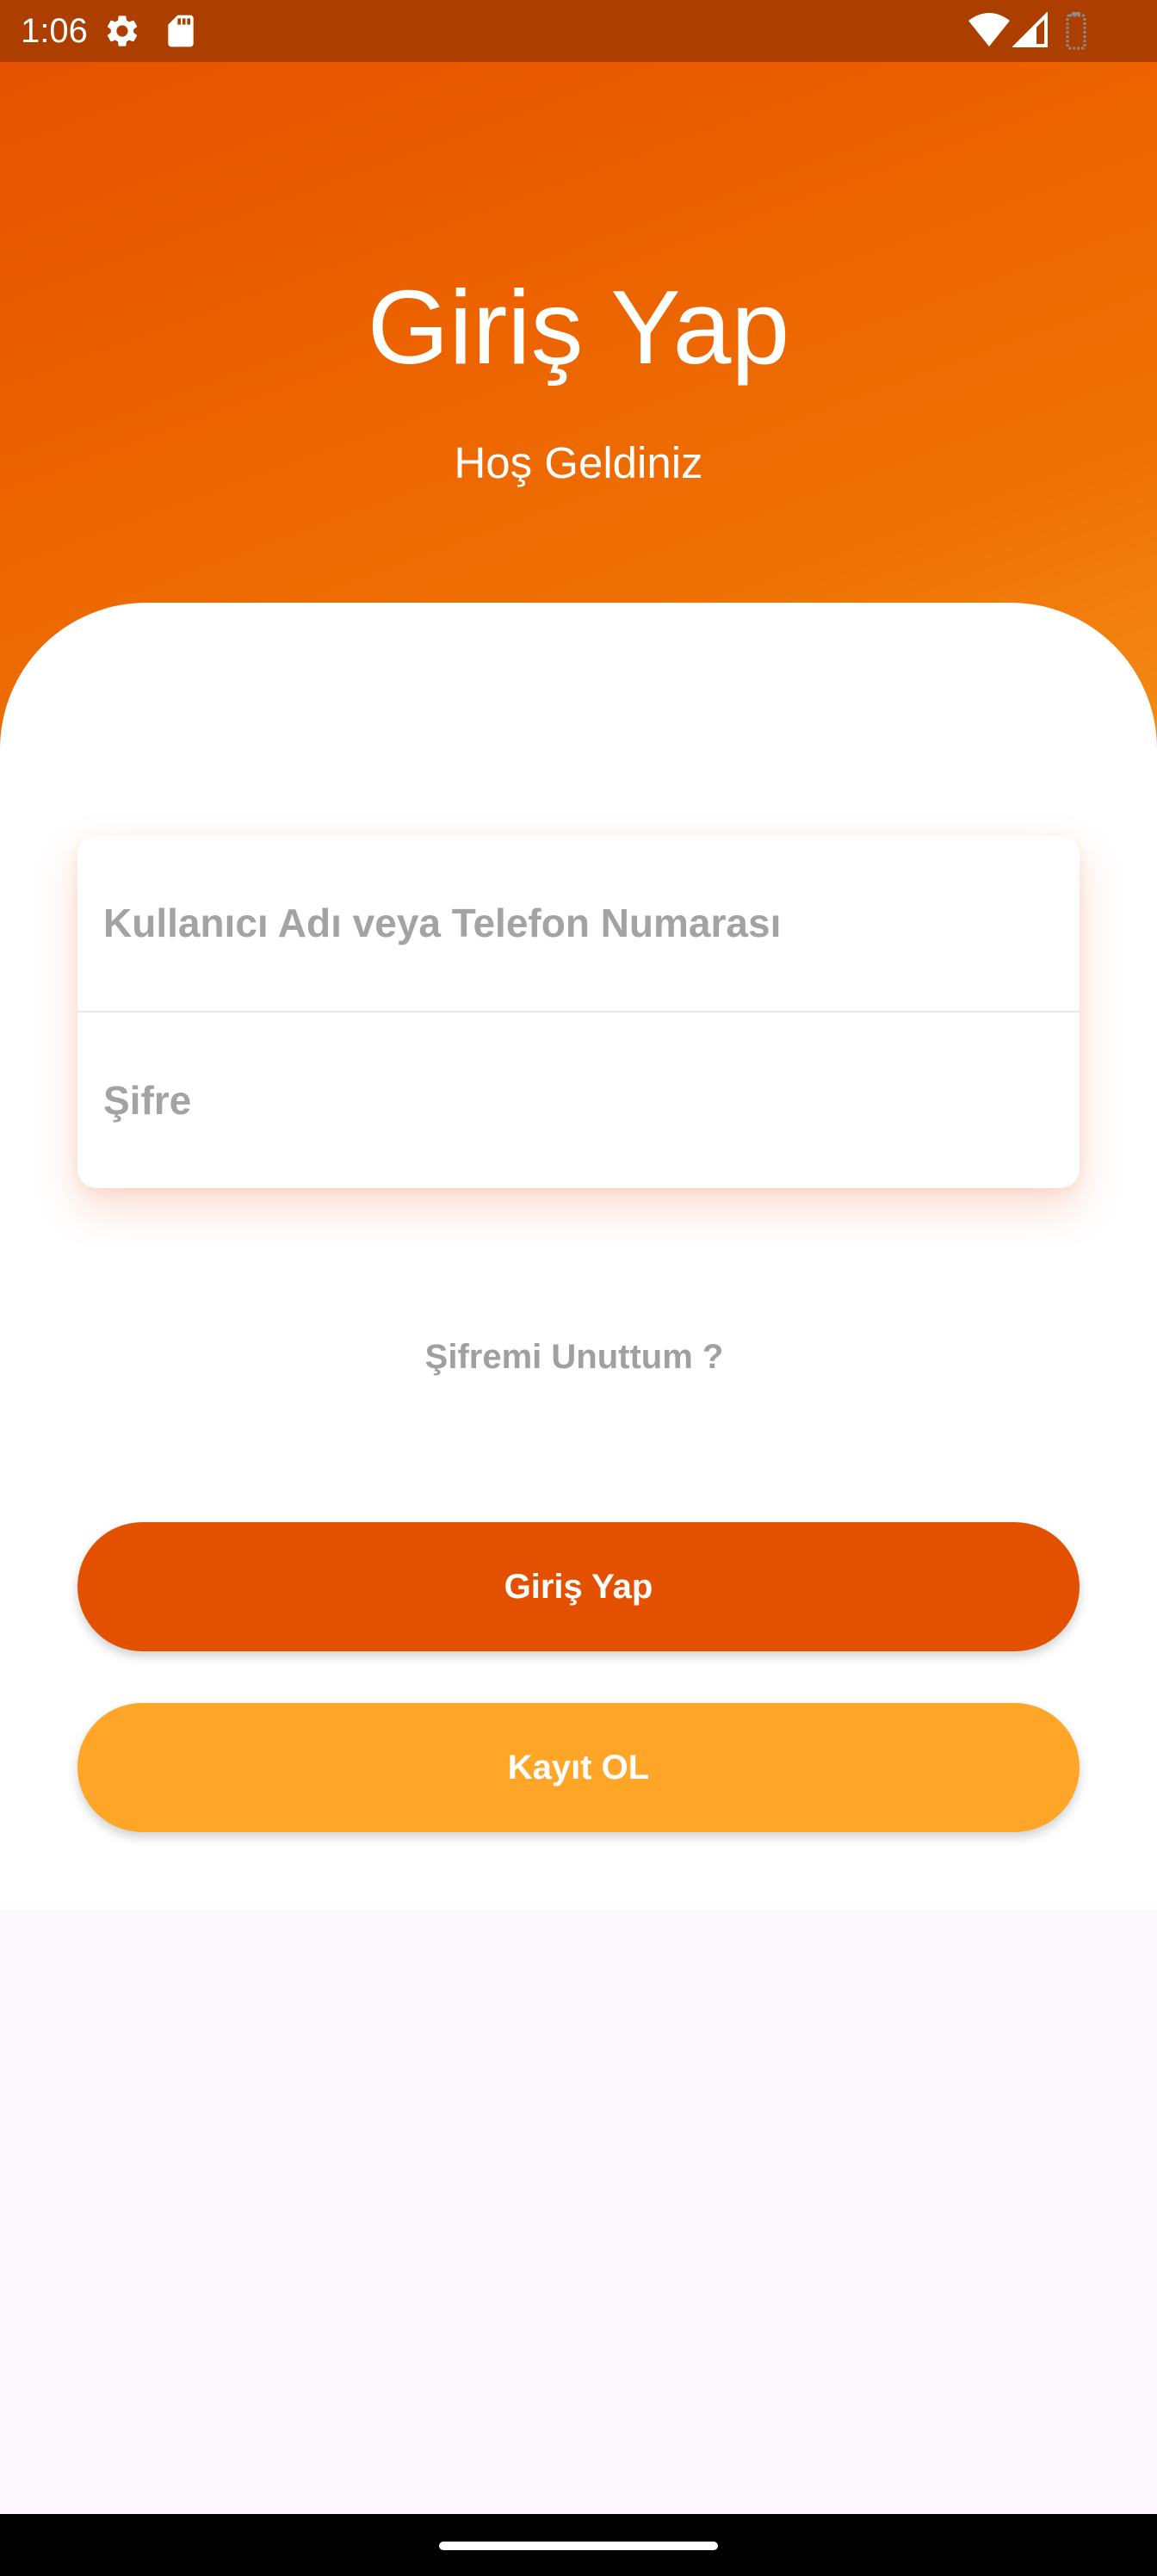  I want to click on page-title: Giriş Yap, so click(579, 328).